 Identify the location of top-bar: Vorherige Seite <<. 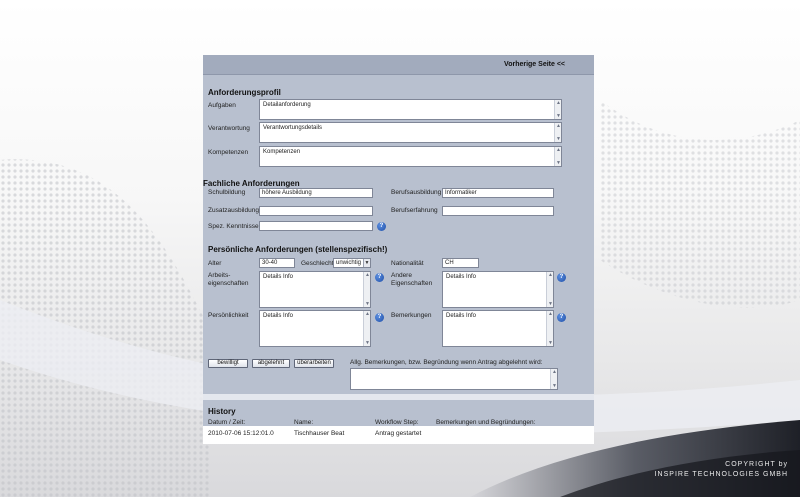
(398, 65).